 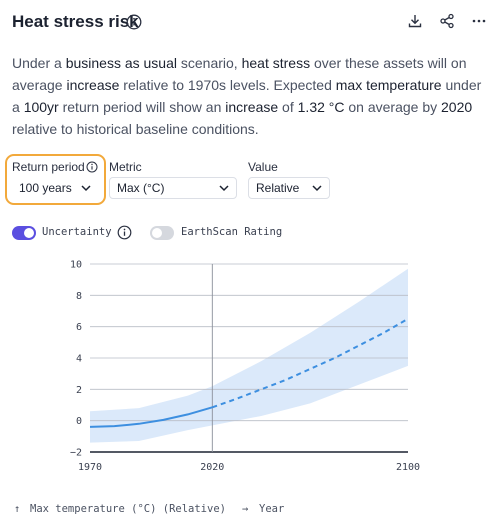 I want to click on x-axis-title: Year, so click(x=272, y=509).